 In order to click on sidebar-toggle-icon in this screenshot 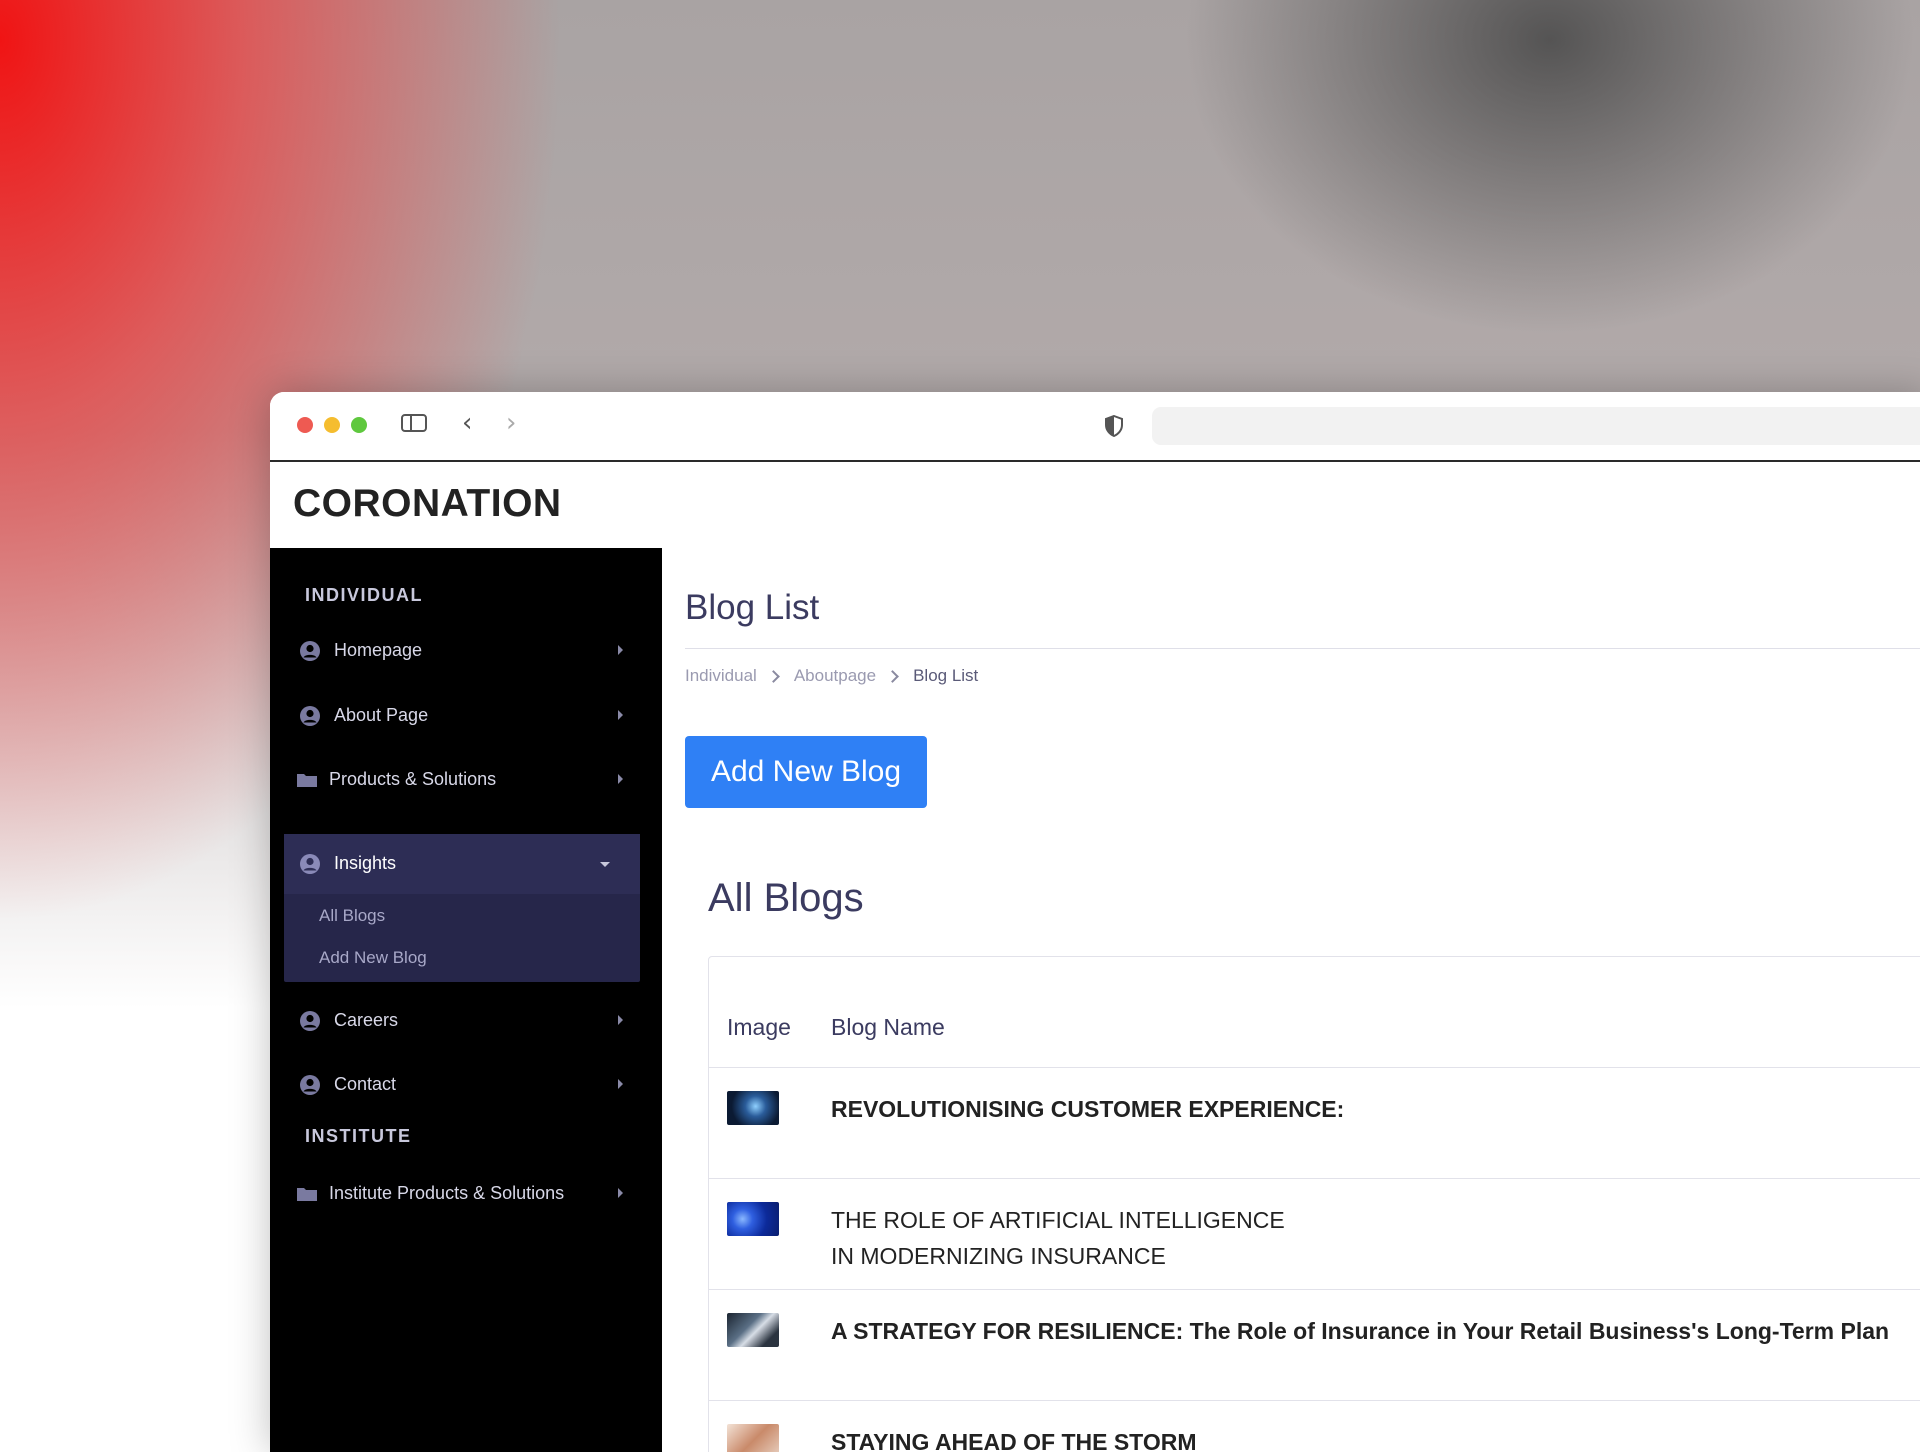, I will do `click(414, 423)`.